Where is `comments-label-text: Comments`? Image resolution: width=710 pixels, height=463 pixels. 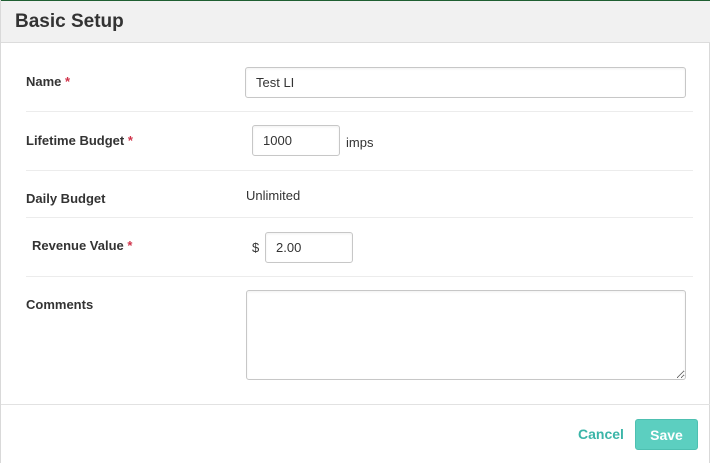 comments-label-text: Comments is located at coordinates (60, 304).